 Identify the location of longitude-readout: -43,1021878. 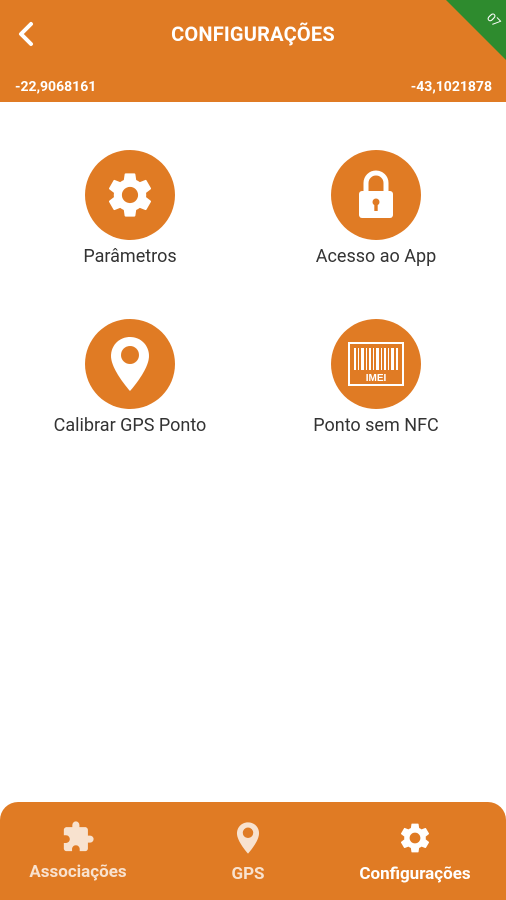
(451, 87).